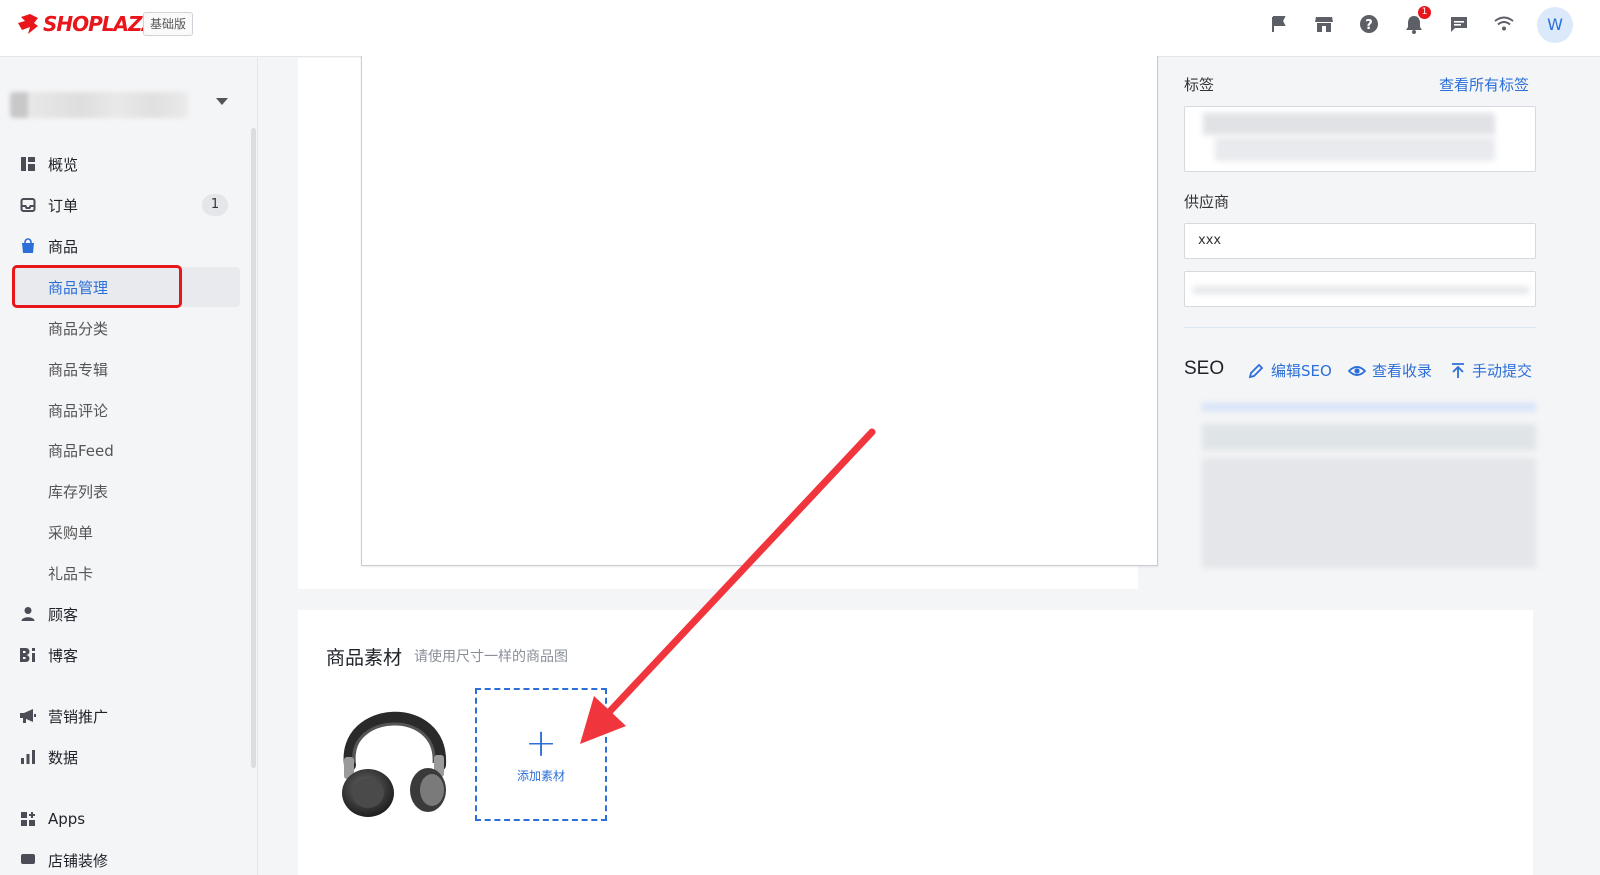  Describe the element at coordinates (125, 328) in the screenshot. I see `sidebar-item-product-categories: 商品分类` at that location.